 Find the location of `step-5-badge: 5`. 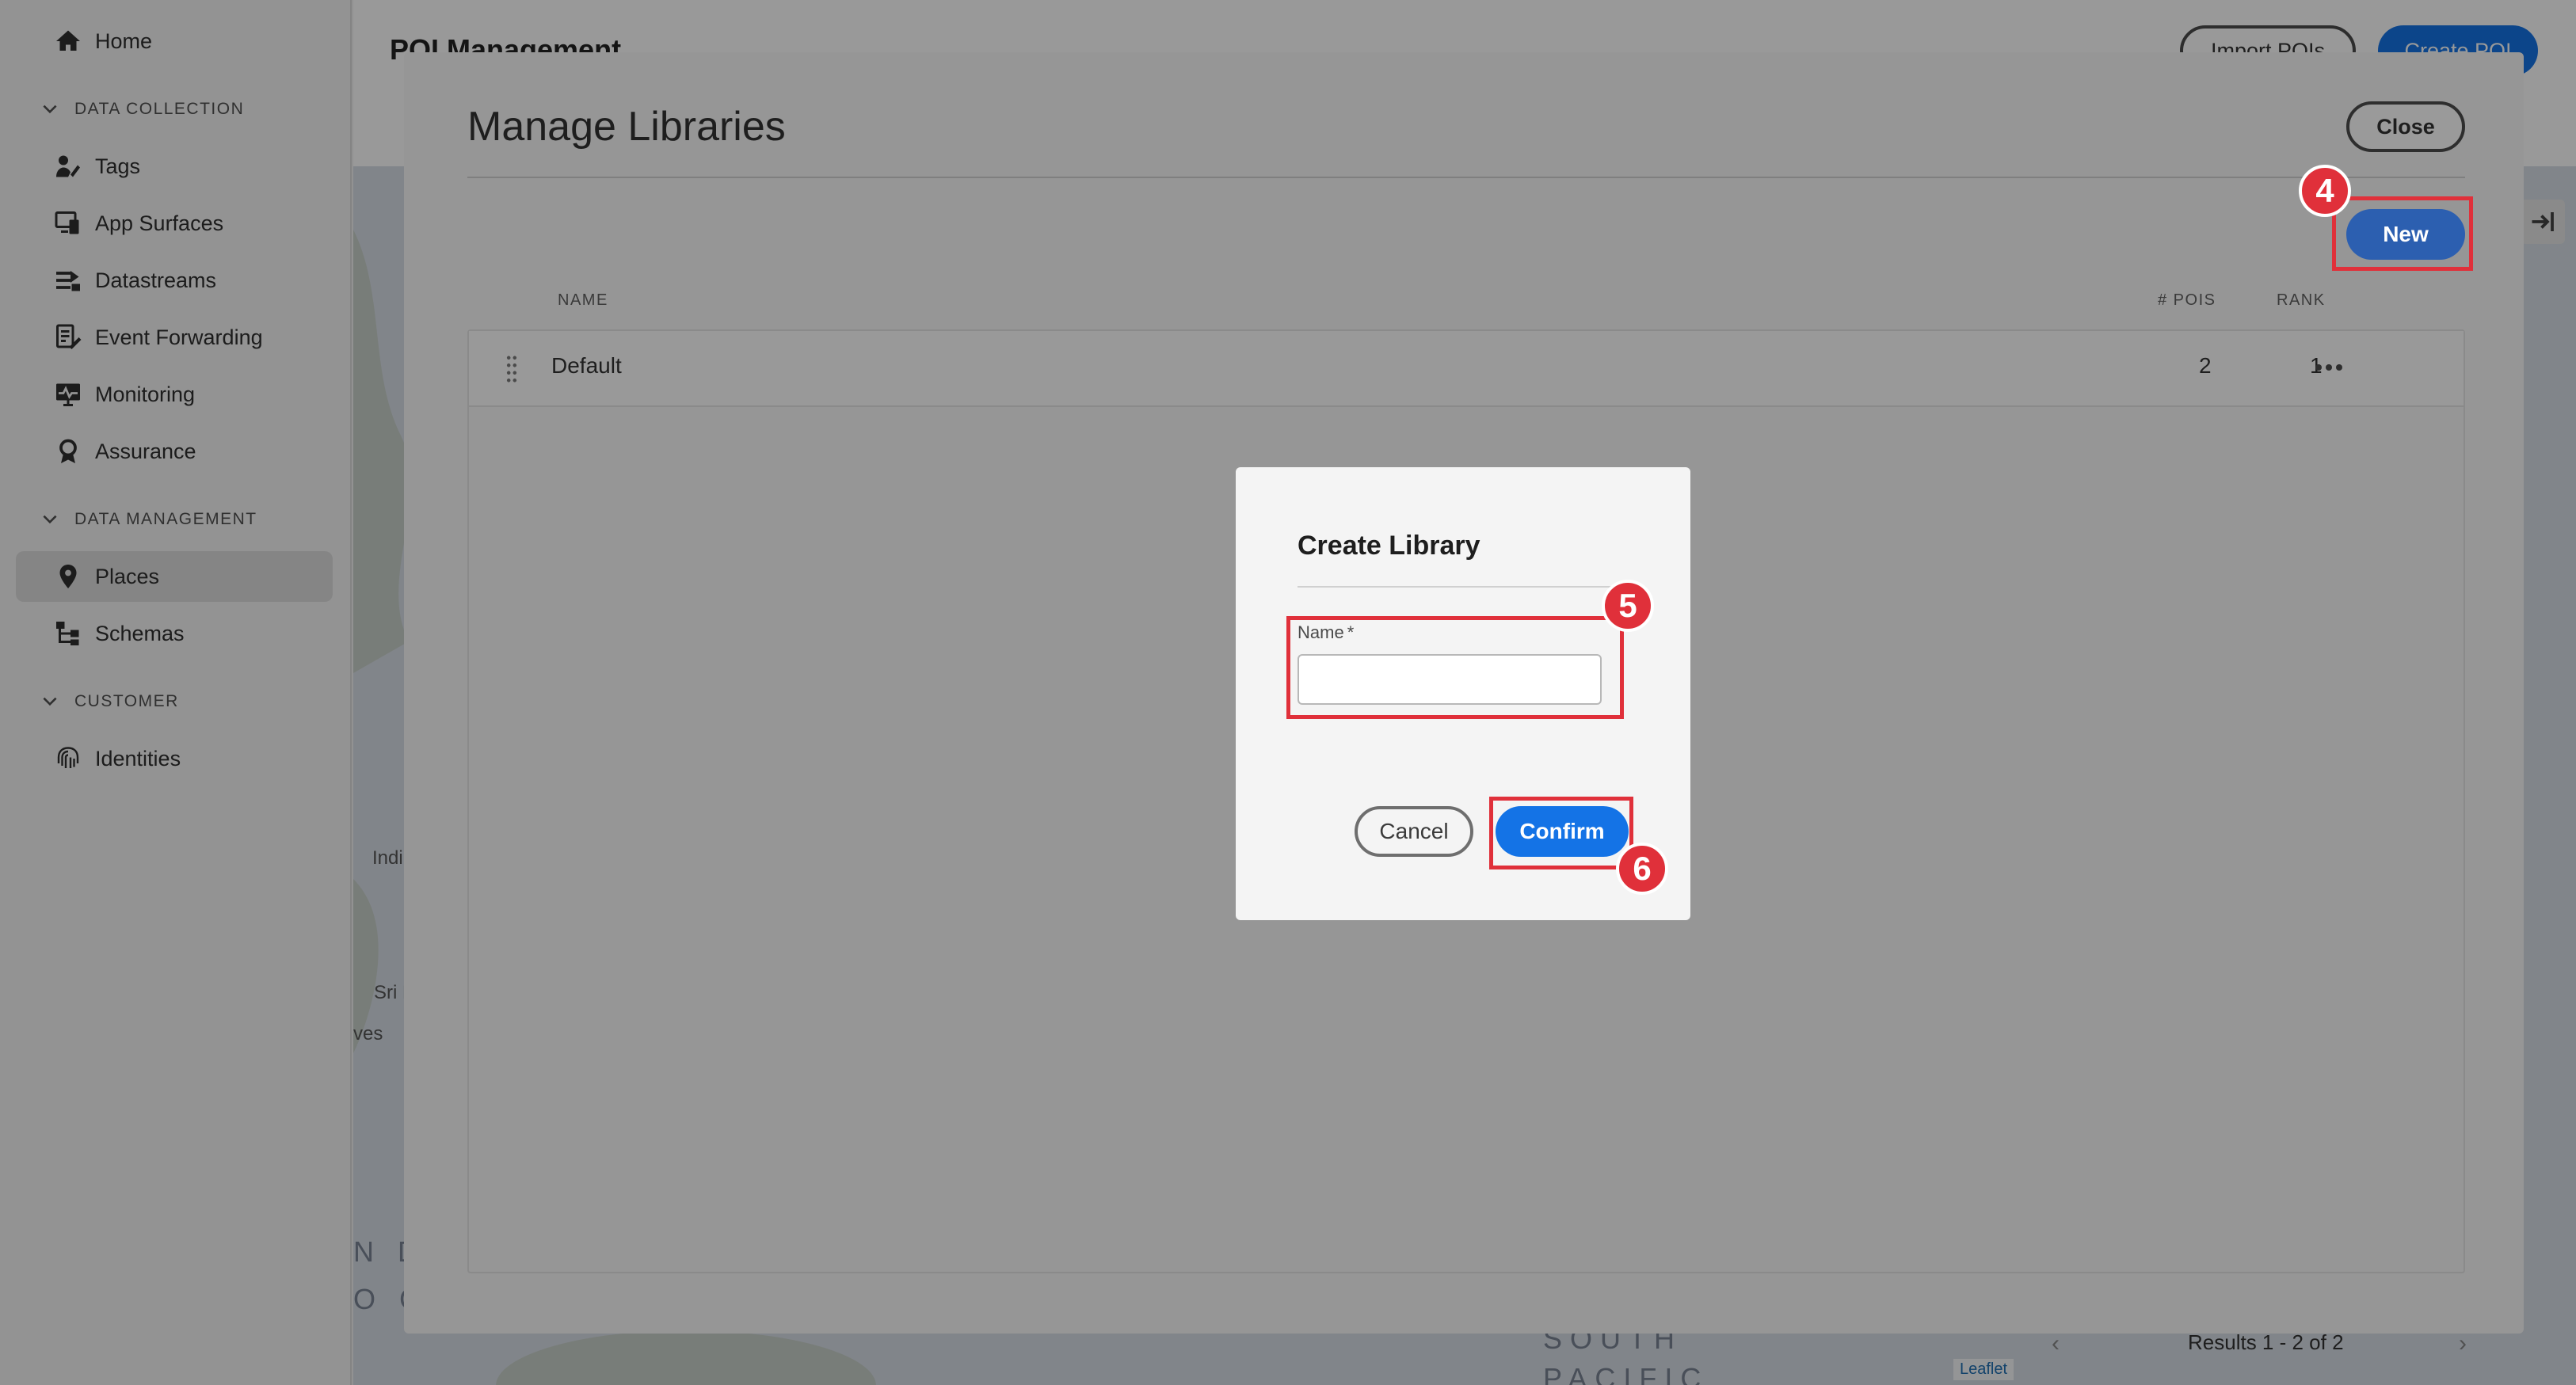

step-5-badge: 5 is located at coordinates (1628, 606).